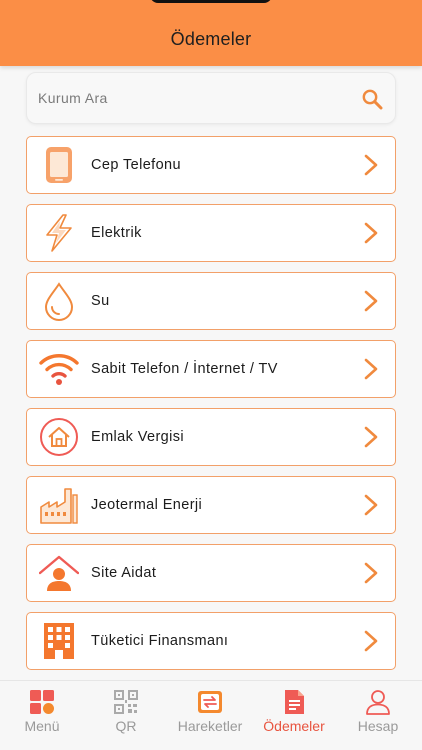 The height and width of the screenshot is (750, 422). What do you see at coordinates (372, 99) in the screenshot?
I see `search-icon` at bounding box center [372, 99].